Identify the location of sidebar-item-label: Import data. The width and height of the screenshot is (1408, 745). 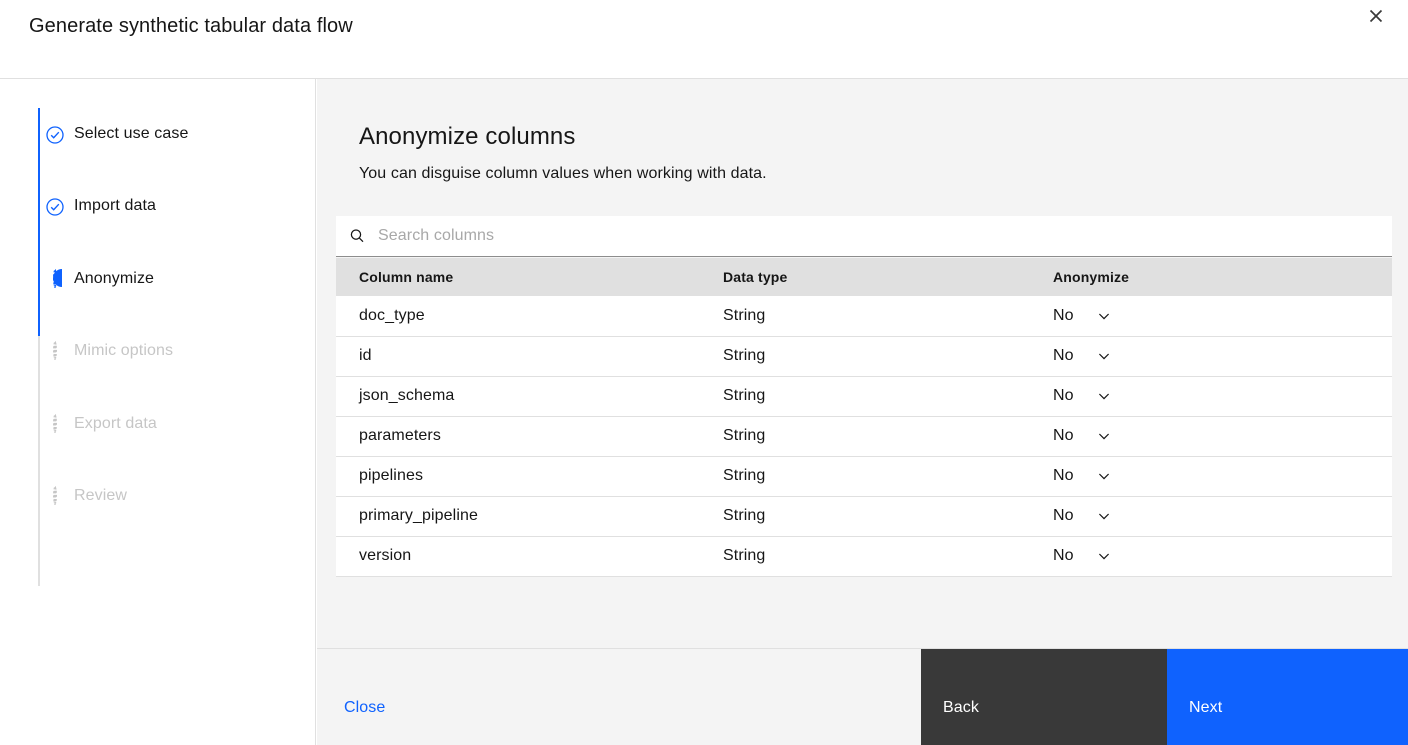
(115, 205).